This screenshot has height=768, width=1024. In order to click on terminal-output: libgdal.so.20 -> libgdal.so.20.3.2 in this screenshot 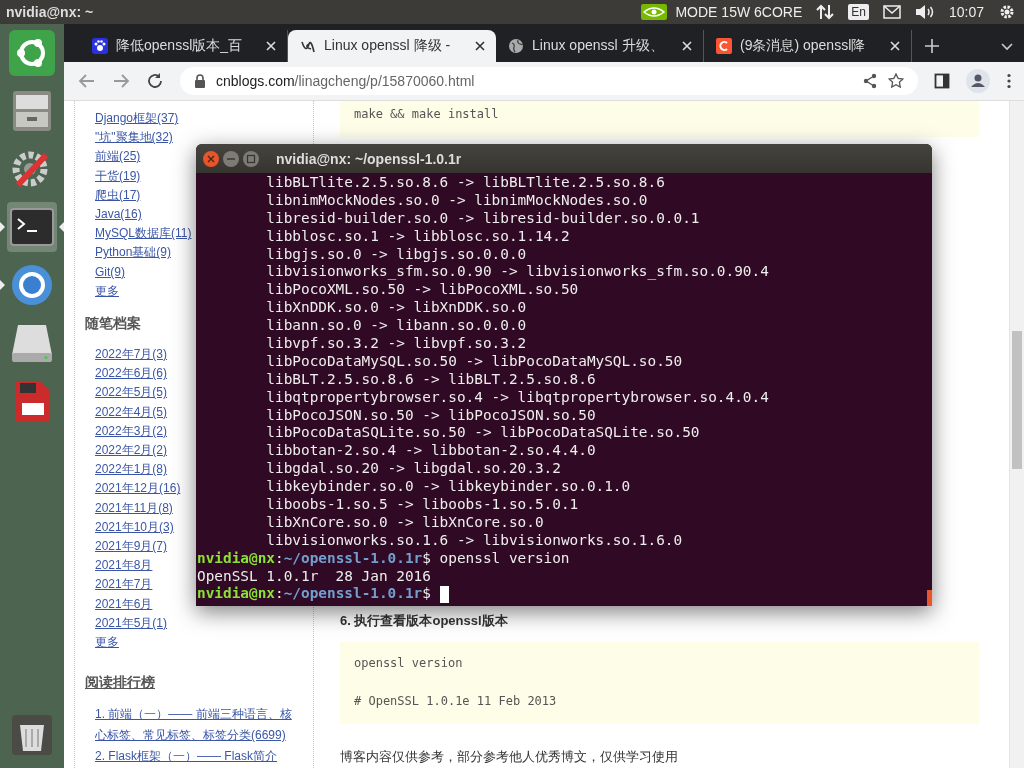, I will do `click(413, 469)`.